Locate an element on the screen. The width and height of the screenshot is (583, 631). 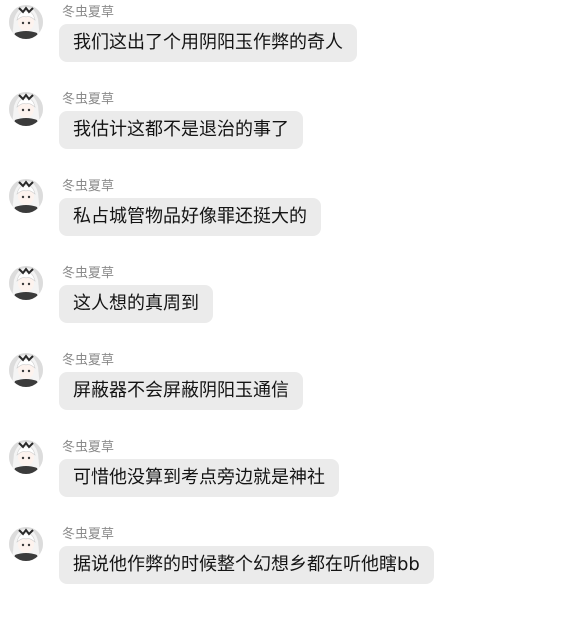
message-bubble: 我估计这都不是退治的事了 is located at coordinates (181, 130).